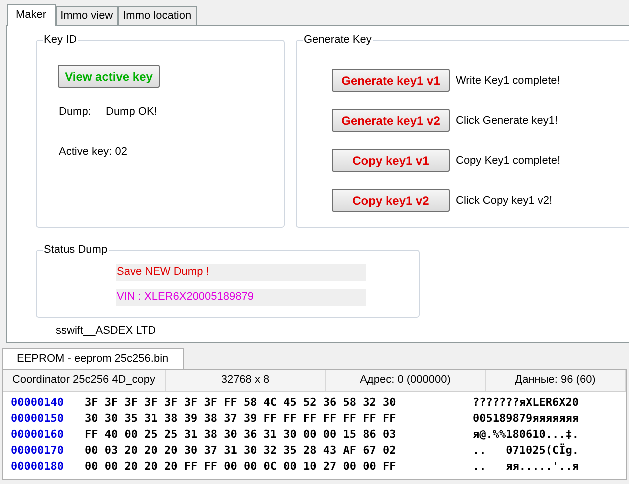 This screenshot has height=484, width=629. Describe the element at coordinates (526, 435) in the screenshot. I see `hex-ascii: я@.%%180610...‡.` at that location.